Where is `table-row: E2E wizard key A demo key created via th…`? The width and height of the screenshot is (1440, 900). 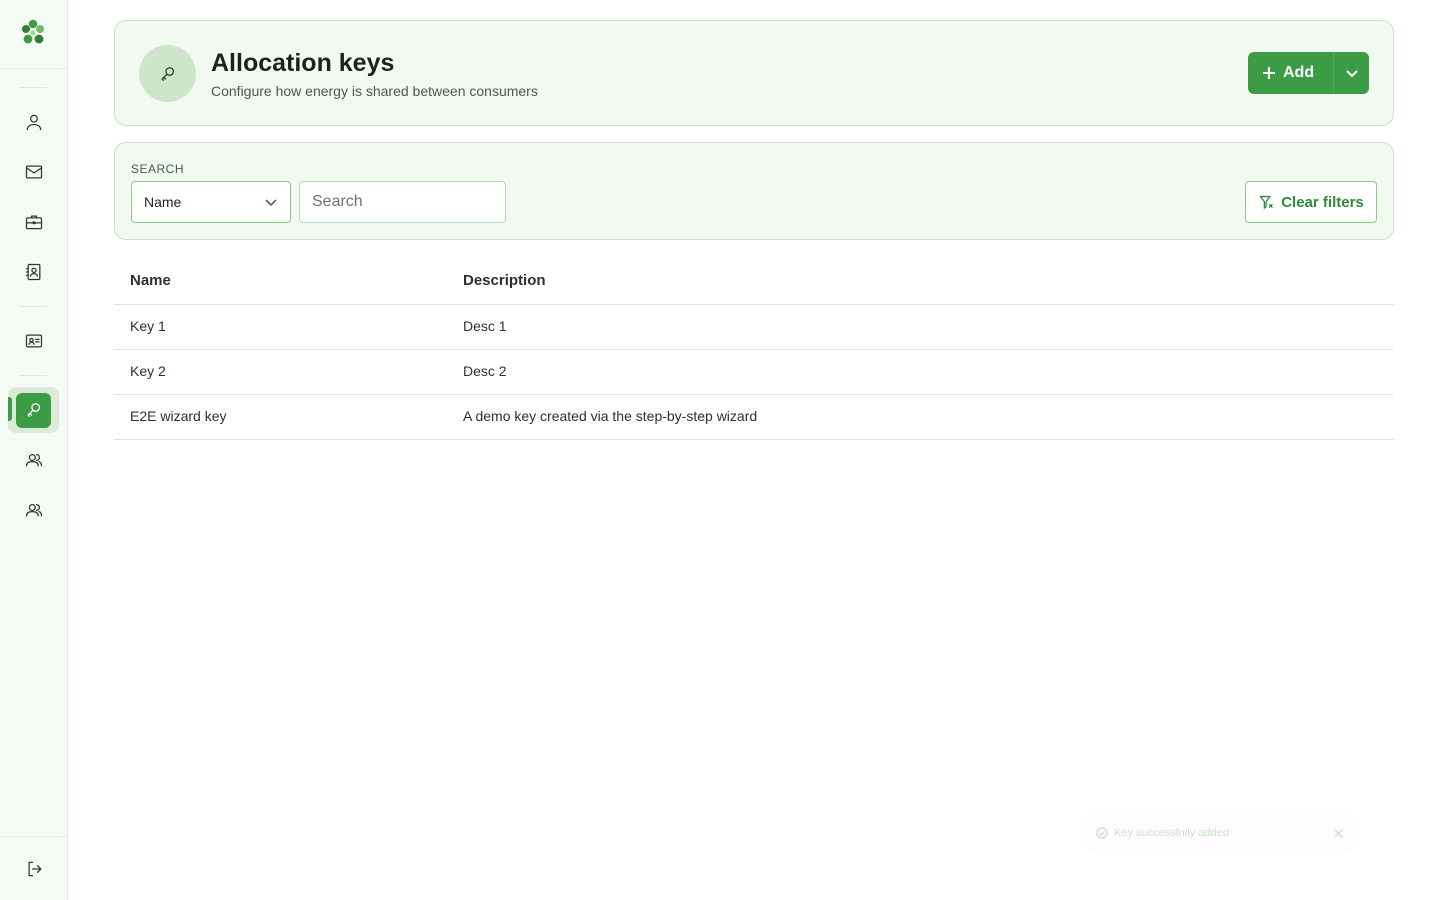
table-row: E2E wizard key A demo key created via th… is located at coordinates (754, 417).